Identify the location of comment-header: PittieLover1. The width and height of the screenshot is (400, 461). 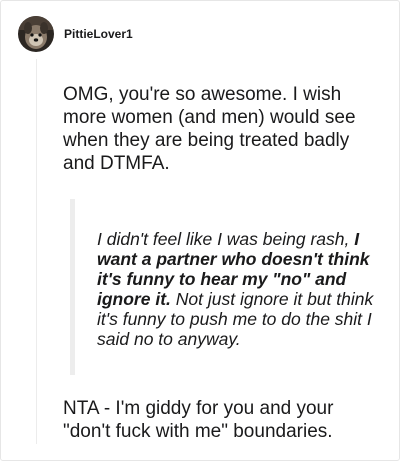
(75, 34).